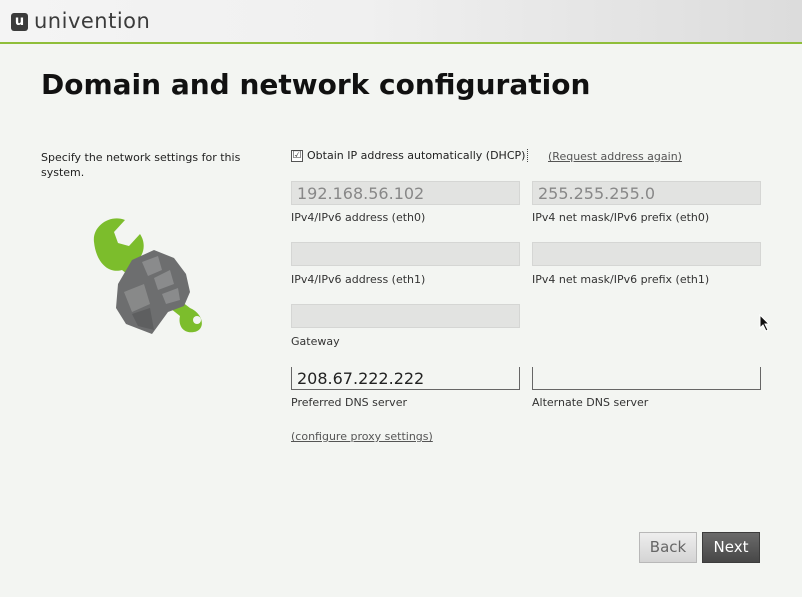 The height and width of the screenshot is (597, 802). I want to click on header-accent-line, so click(401, 43).